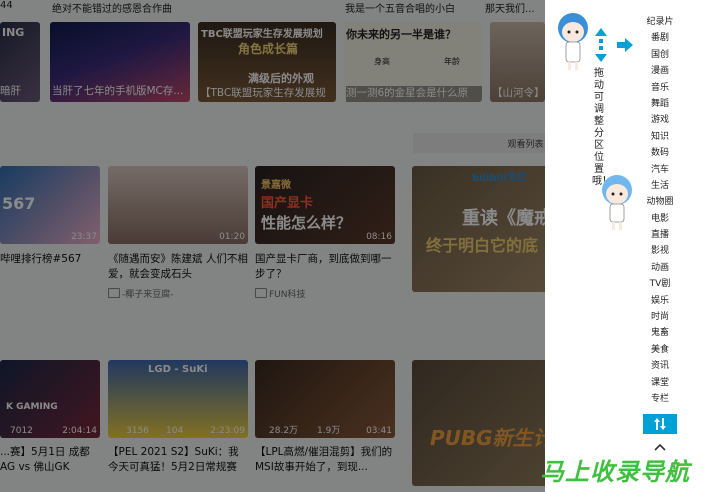 The width and height of the screenshot is (720, 492). Describe the element at coordinates (617, 202) in the screenshot. I see `mascot-boy-icon` at that location.